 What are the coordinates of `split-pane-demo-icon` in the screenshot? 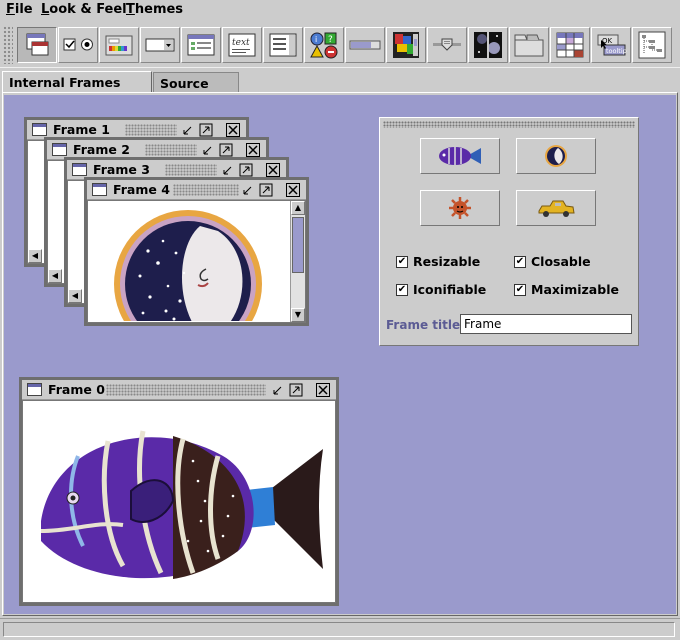 It's located at (488, 45).